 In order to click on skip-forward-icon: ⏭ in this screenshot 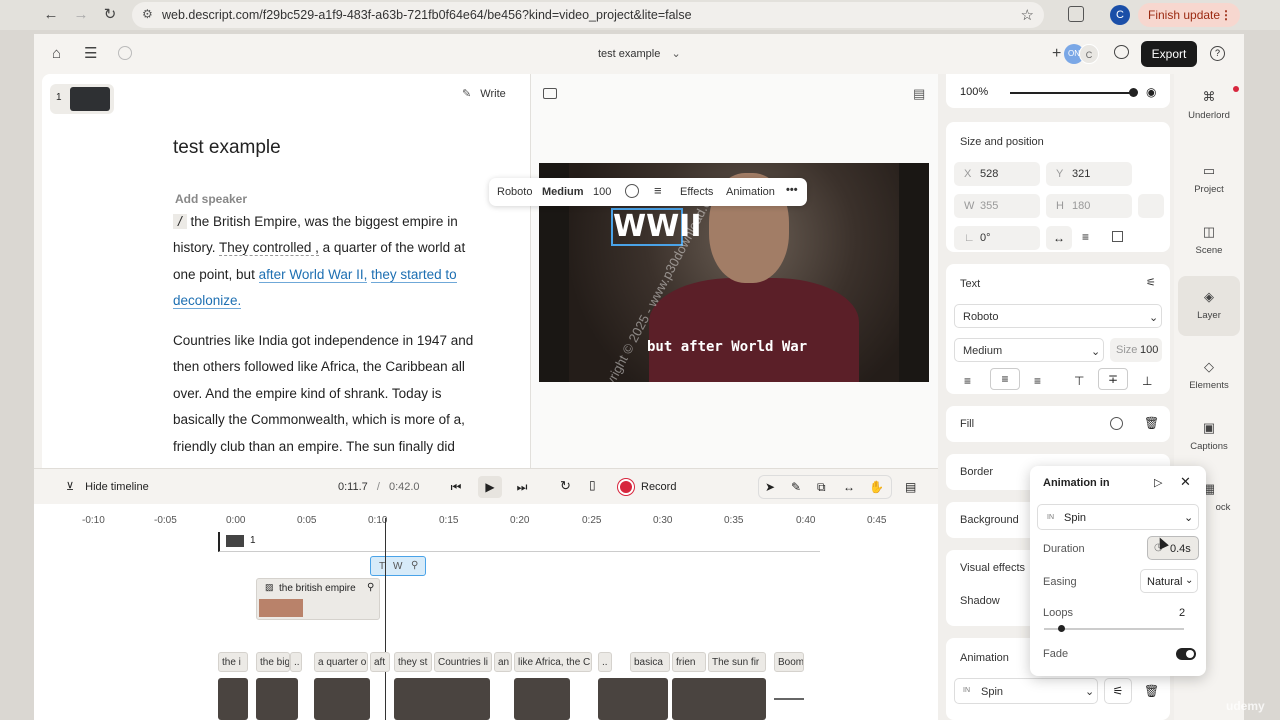, I will do `click(522, 487)`.